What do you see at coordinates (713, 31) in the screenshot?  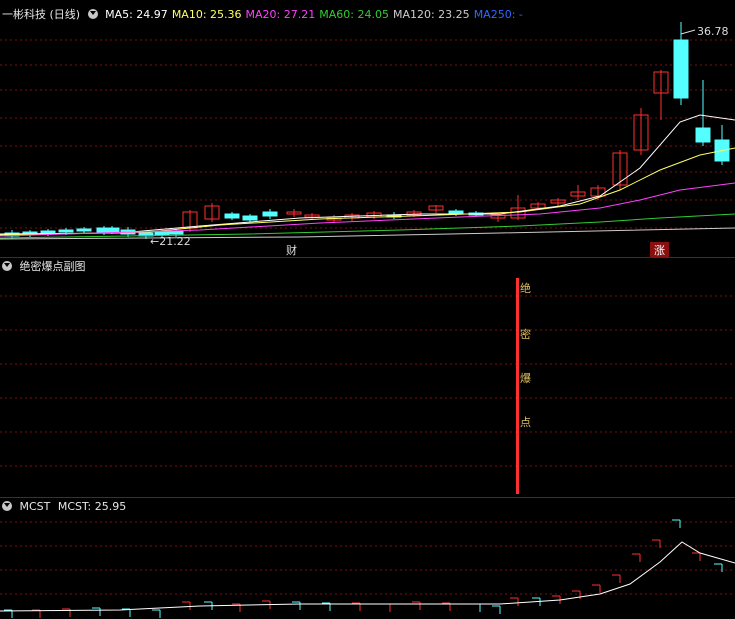 I see `high-price-label: 36.78` at bounding box center [713, 31].